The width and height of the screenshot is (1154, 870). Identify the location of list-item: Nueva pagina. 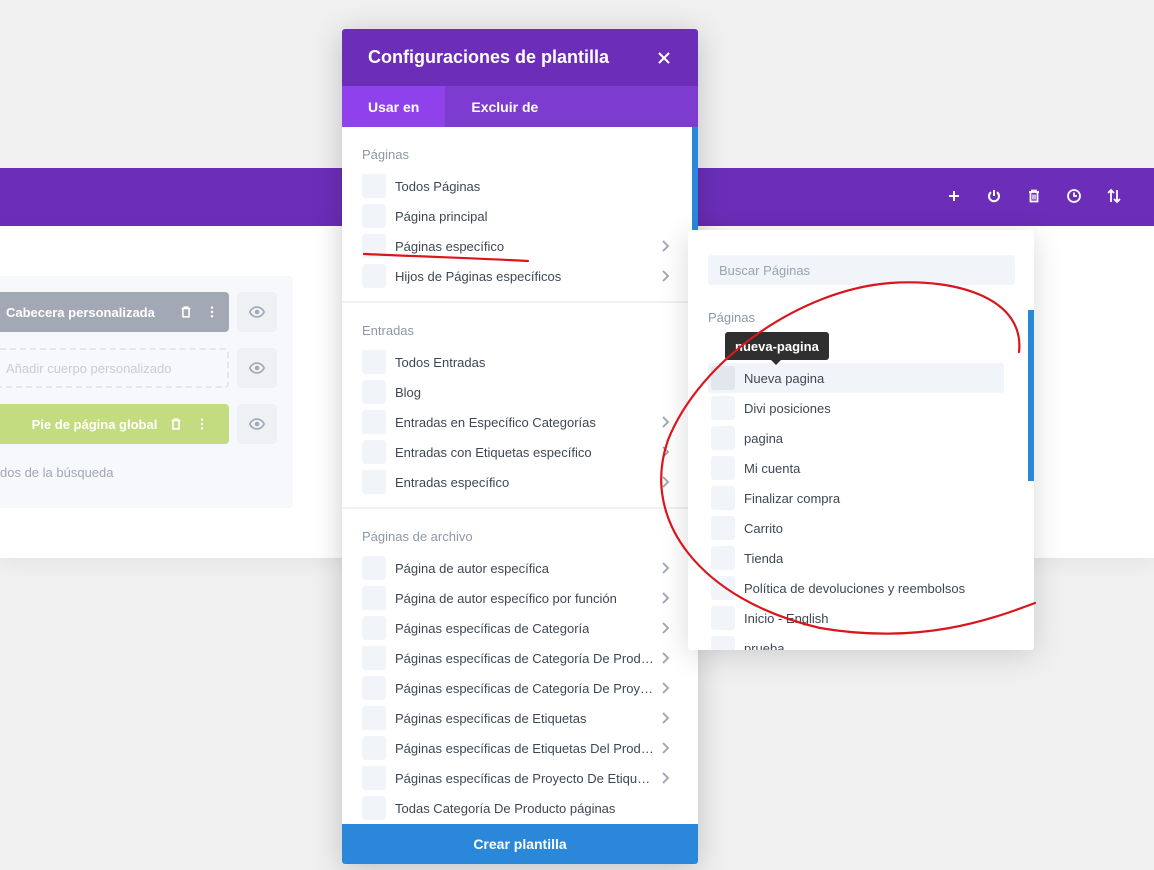
(856, 378).